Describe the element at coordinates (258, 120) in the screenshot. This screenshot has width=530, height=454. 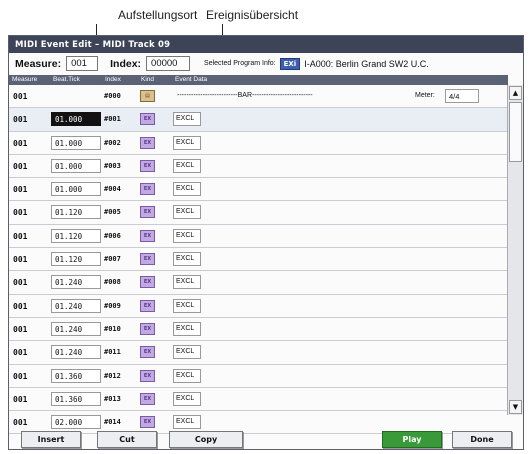
I see `table-row: 001 01.000 #001 EX EXCL` at that location.